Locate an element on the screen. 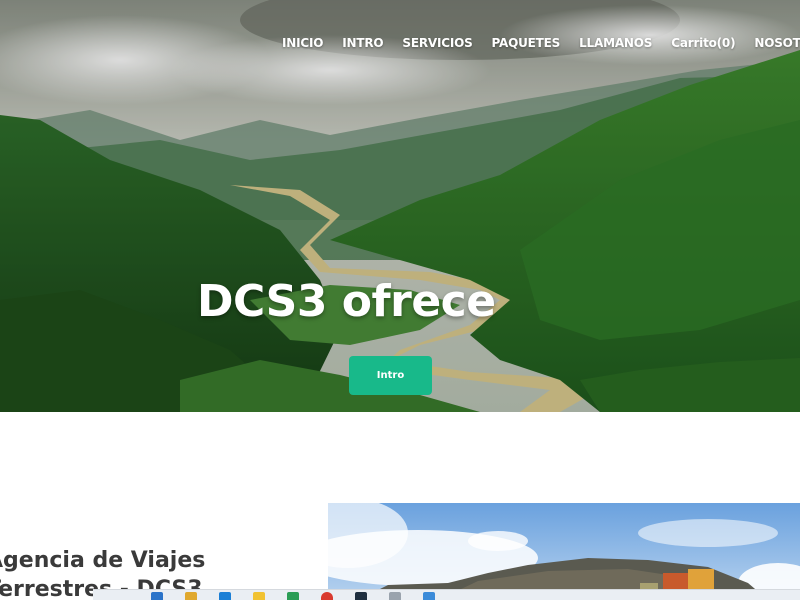 The width and height of the screenshot is (800, 604). windows-icon is located at coordinates (157, 596).